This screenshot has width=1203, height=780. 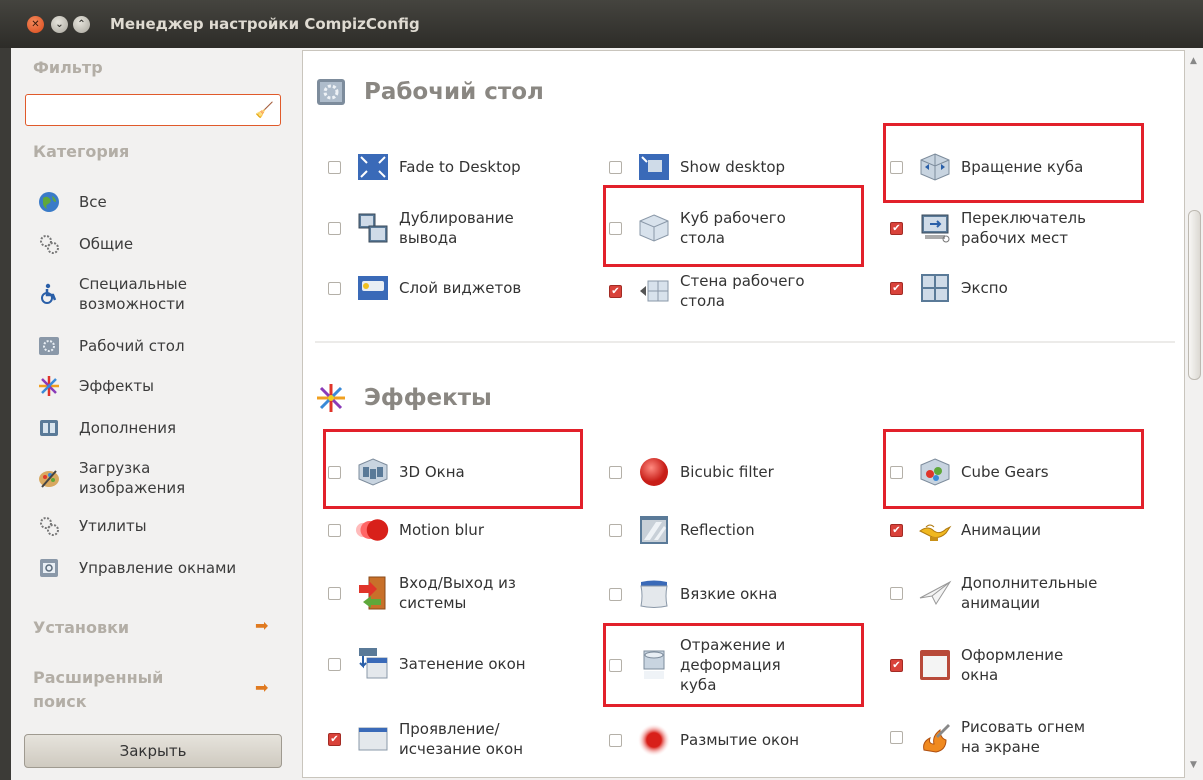 What do you see at coordinates (106, 428) in the screenshot?
I see `category-extras: Дополнения` at bounding box center [106, 428].